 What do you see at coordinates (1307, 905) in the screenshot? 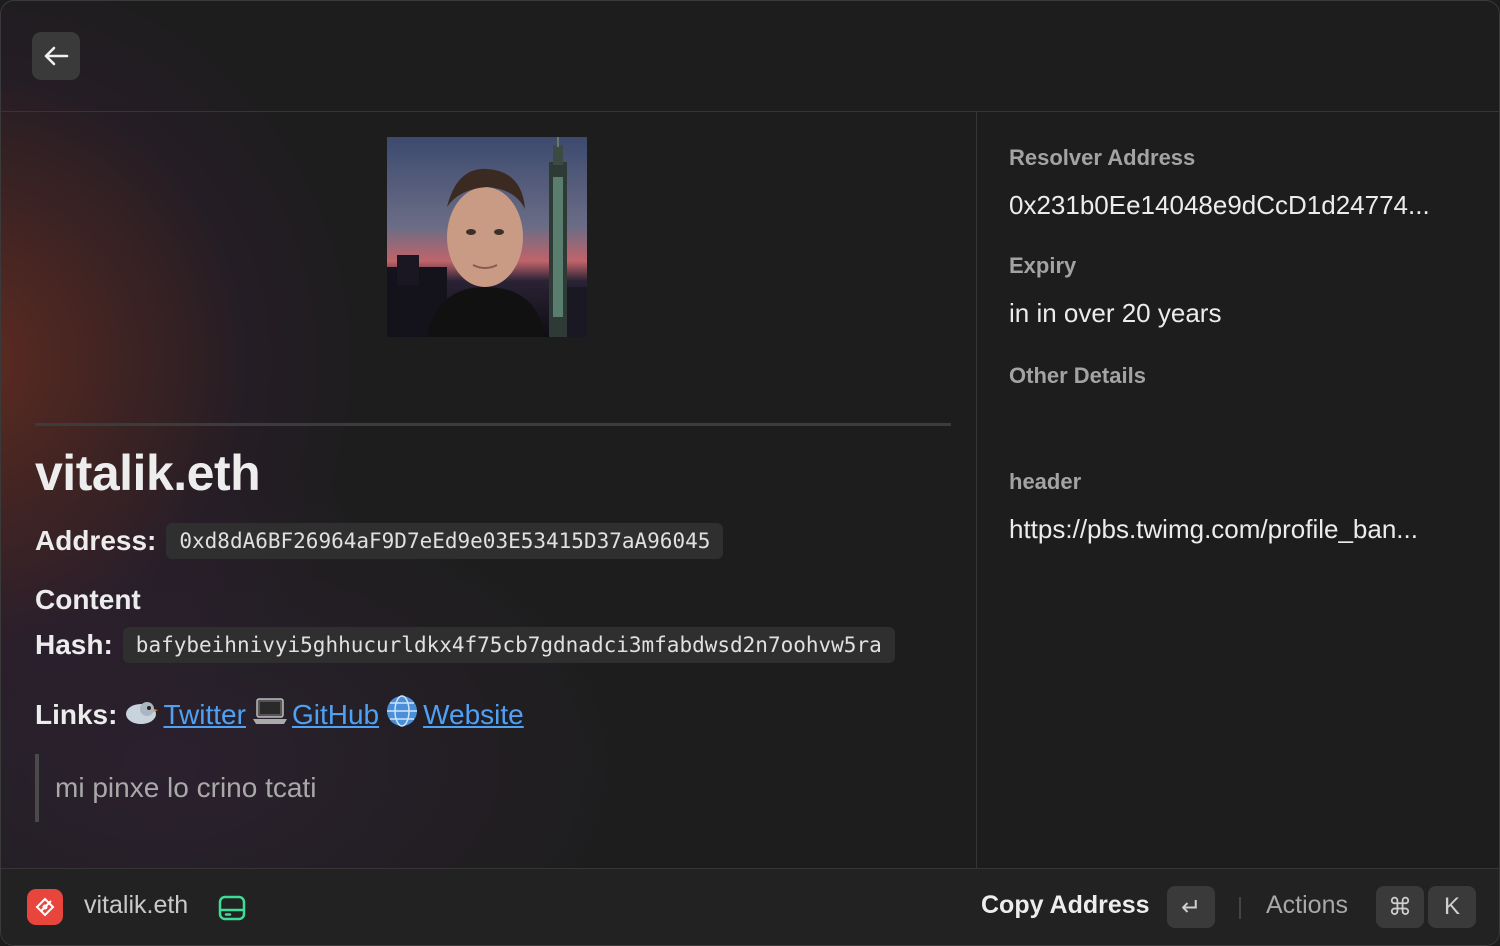
I see `actions-button: Actions` at bounding box center [1307, 905].